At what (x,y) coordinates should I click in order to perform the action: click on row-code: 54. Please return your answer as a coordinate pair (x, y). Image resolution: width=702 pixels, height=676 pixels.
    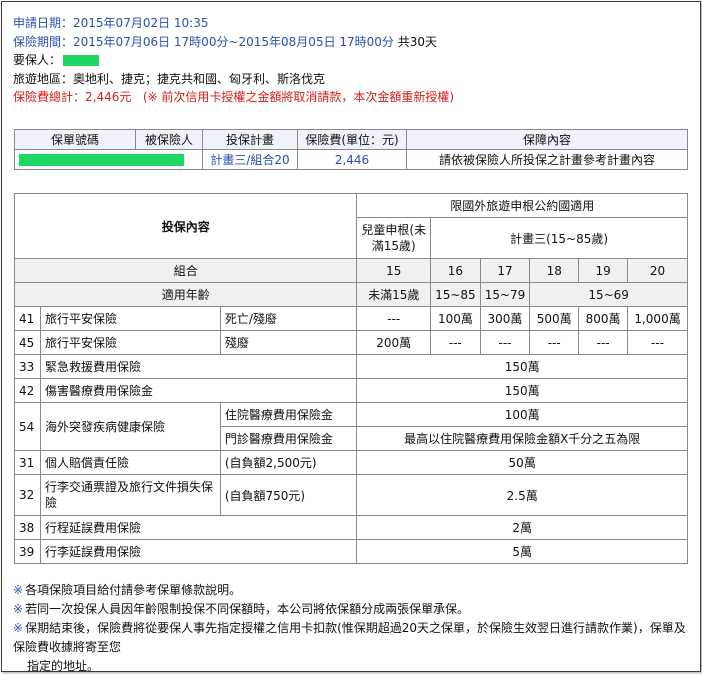
    Looking at the image, I should click on (27, 426).